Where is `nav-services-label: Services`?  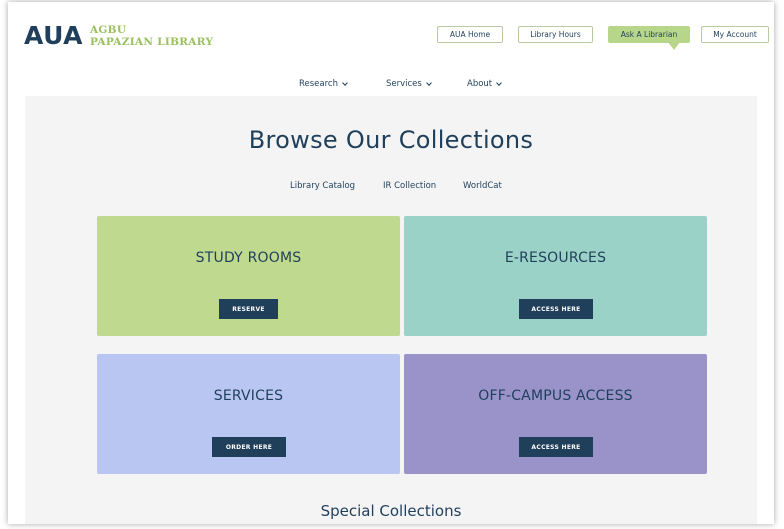
nav-services-label: Services is located at coordinates (404, 84).